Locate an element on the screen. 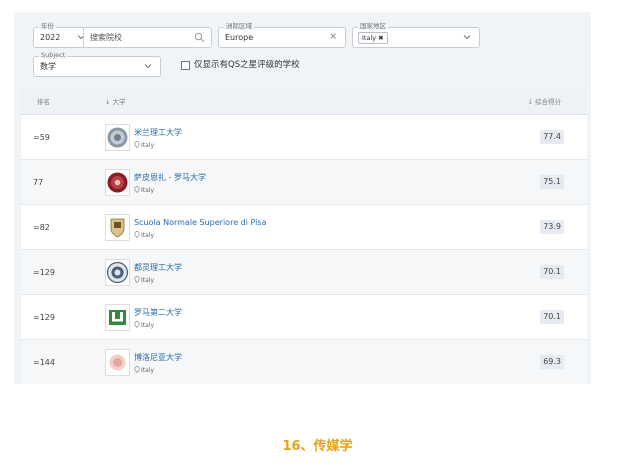  score-badge: 77.4 is located at coordinates (552, 137).